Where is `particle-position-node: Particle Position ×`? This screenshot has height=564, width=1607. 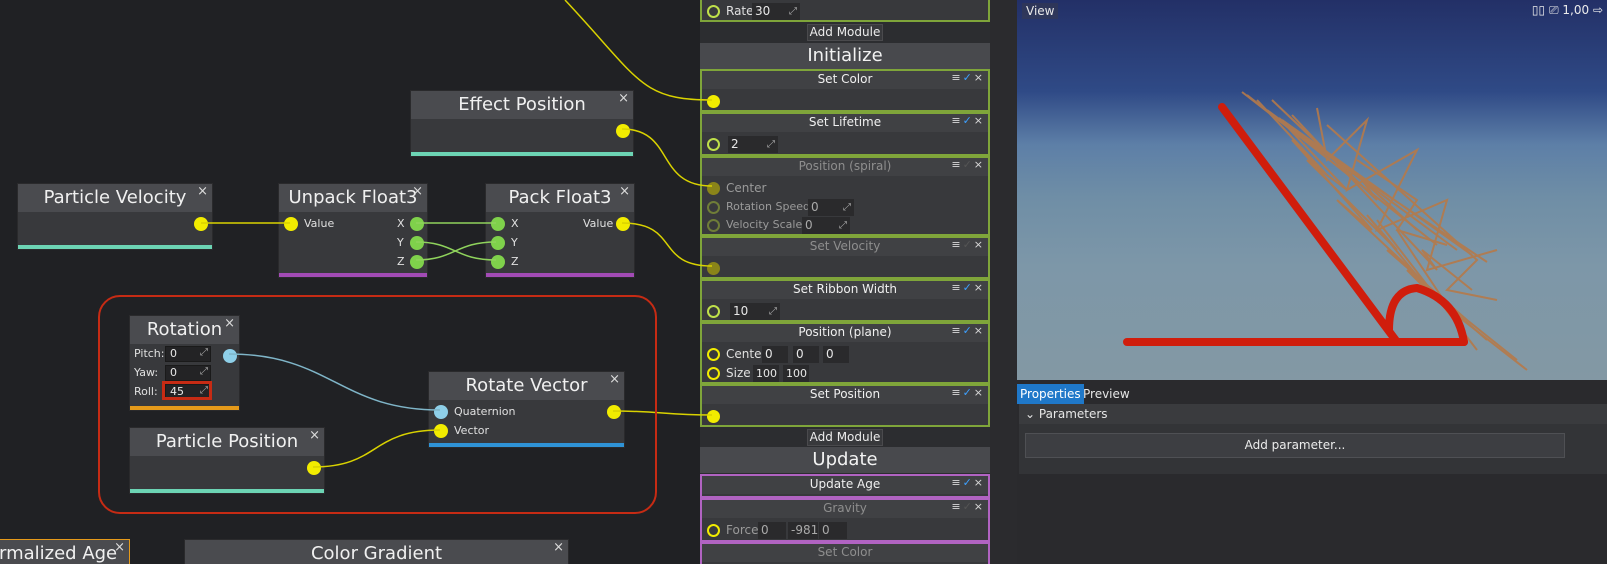
particle-position-node: Particle Position × is located at coordinates (227, 460).